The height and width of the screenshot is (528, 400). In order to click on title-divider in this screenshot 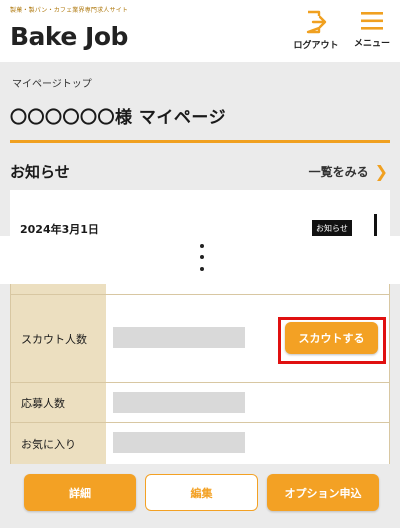, I will do `click(200, 141)`.